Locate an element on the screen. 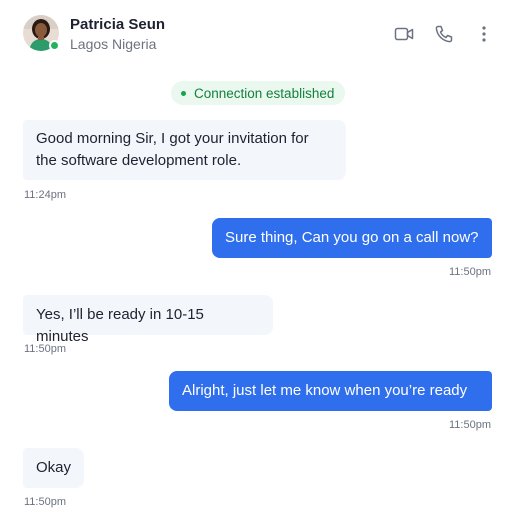  message-bubble-incoming: Yes, I’ll be ready in 10-15 minutes is located at coordinates (148, 320).